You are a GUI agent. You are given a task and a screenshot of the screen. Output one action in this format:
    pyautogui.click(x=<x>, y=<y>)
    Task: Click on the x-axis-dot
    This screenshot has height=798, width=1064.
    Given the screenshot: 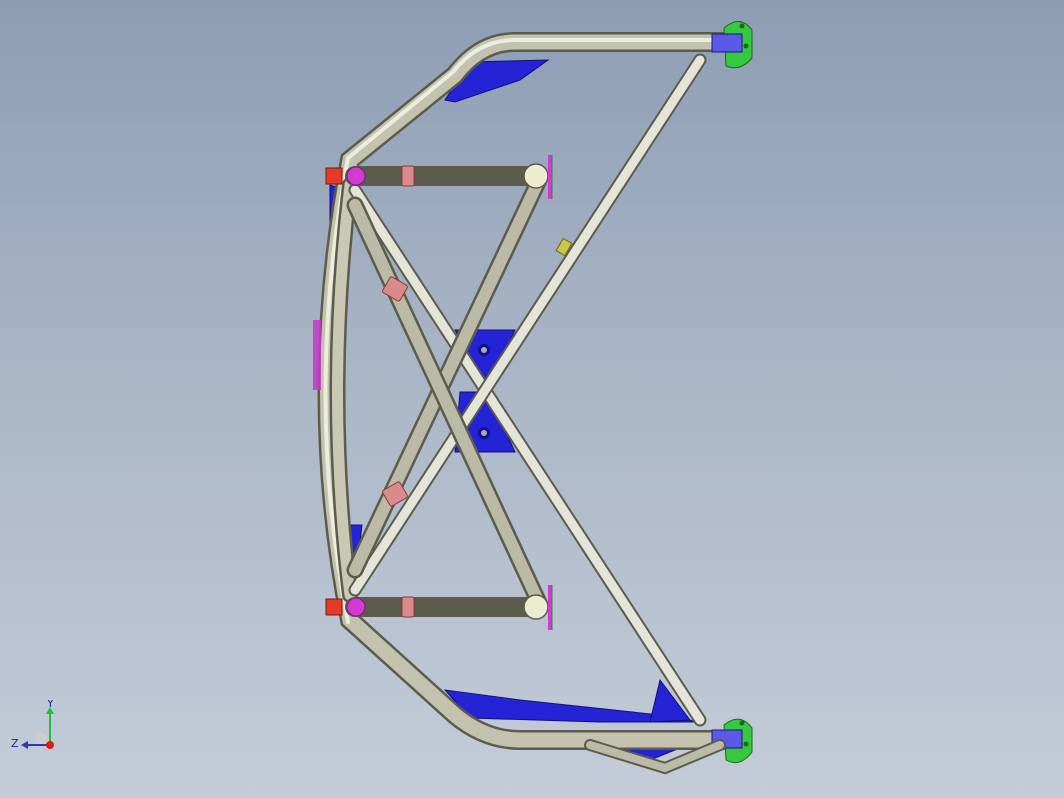 What is the action you would take?
    pyautogui.click(x=50, y=745)
    